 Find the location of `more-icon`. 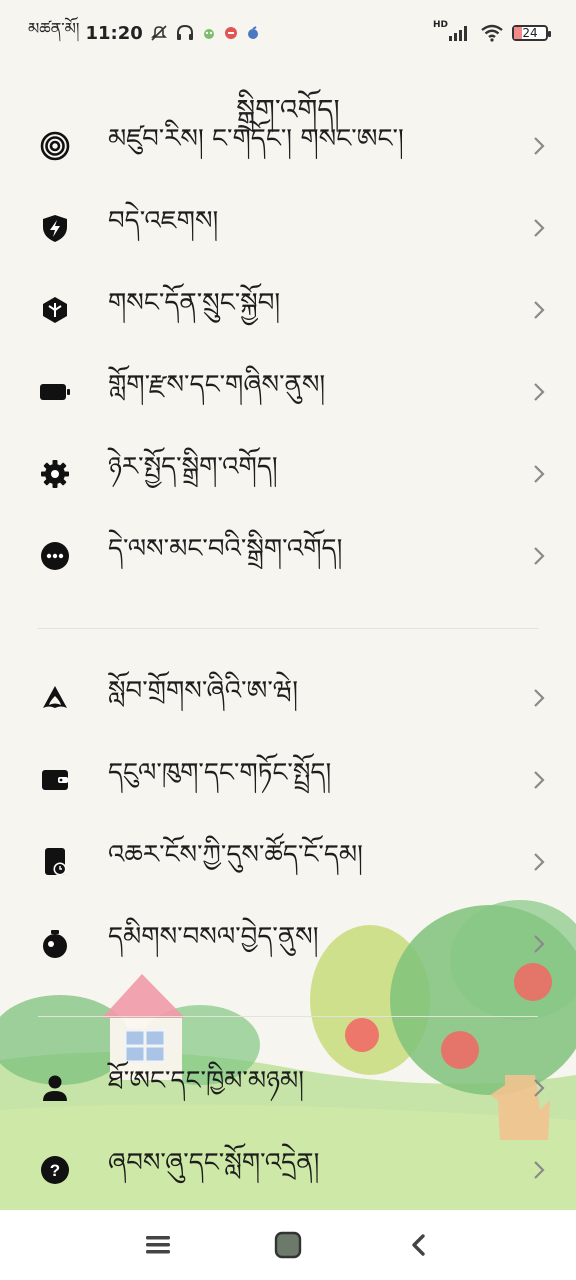

more-icon is located at coordinates (55, 556).